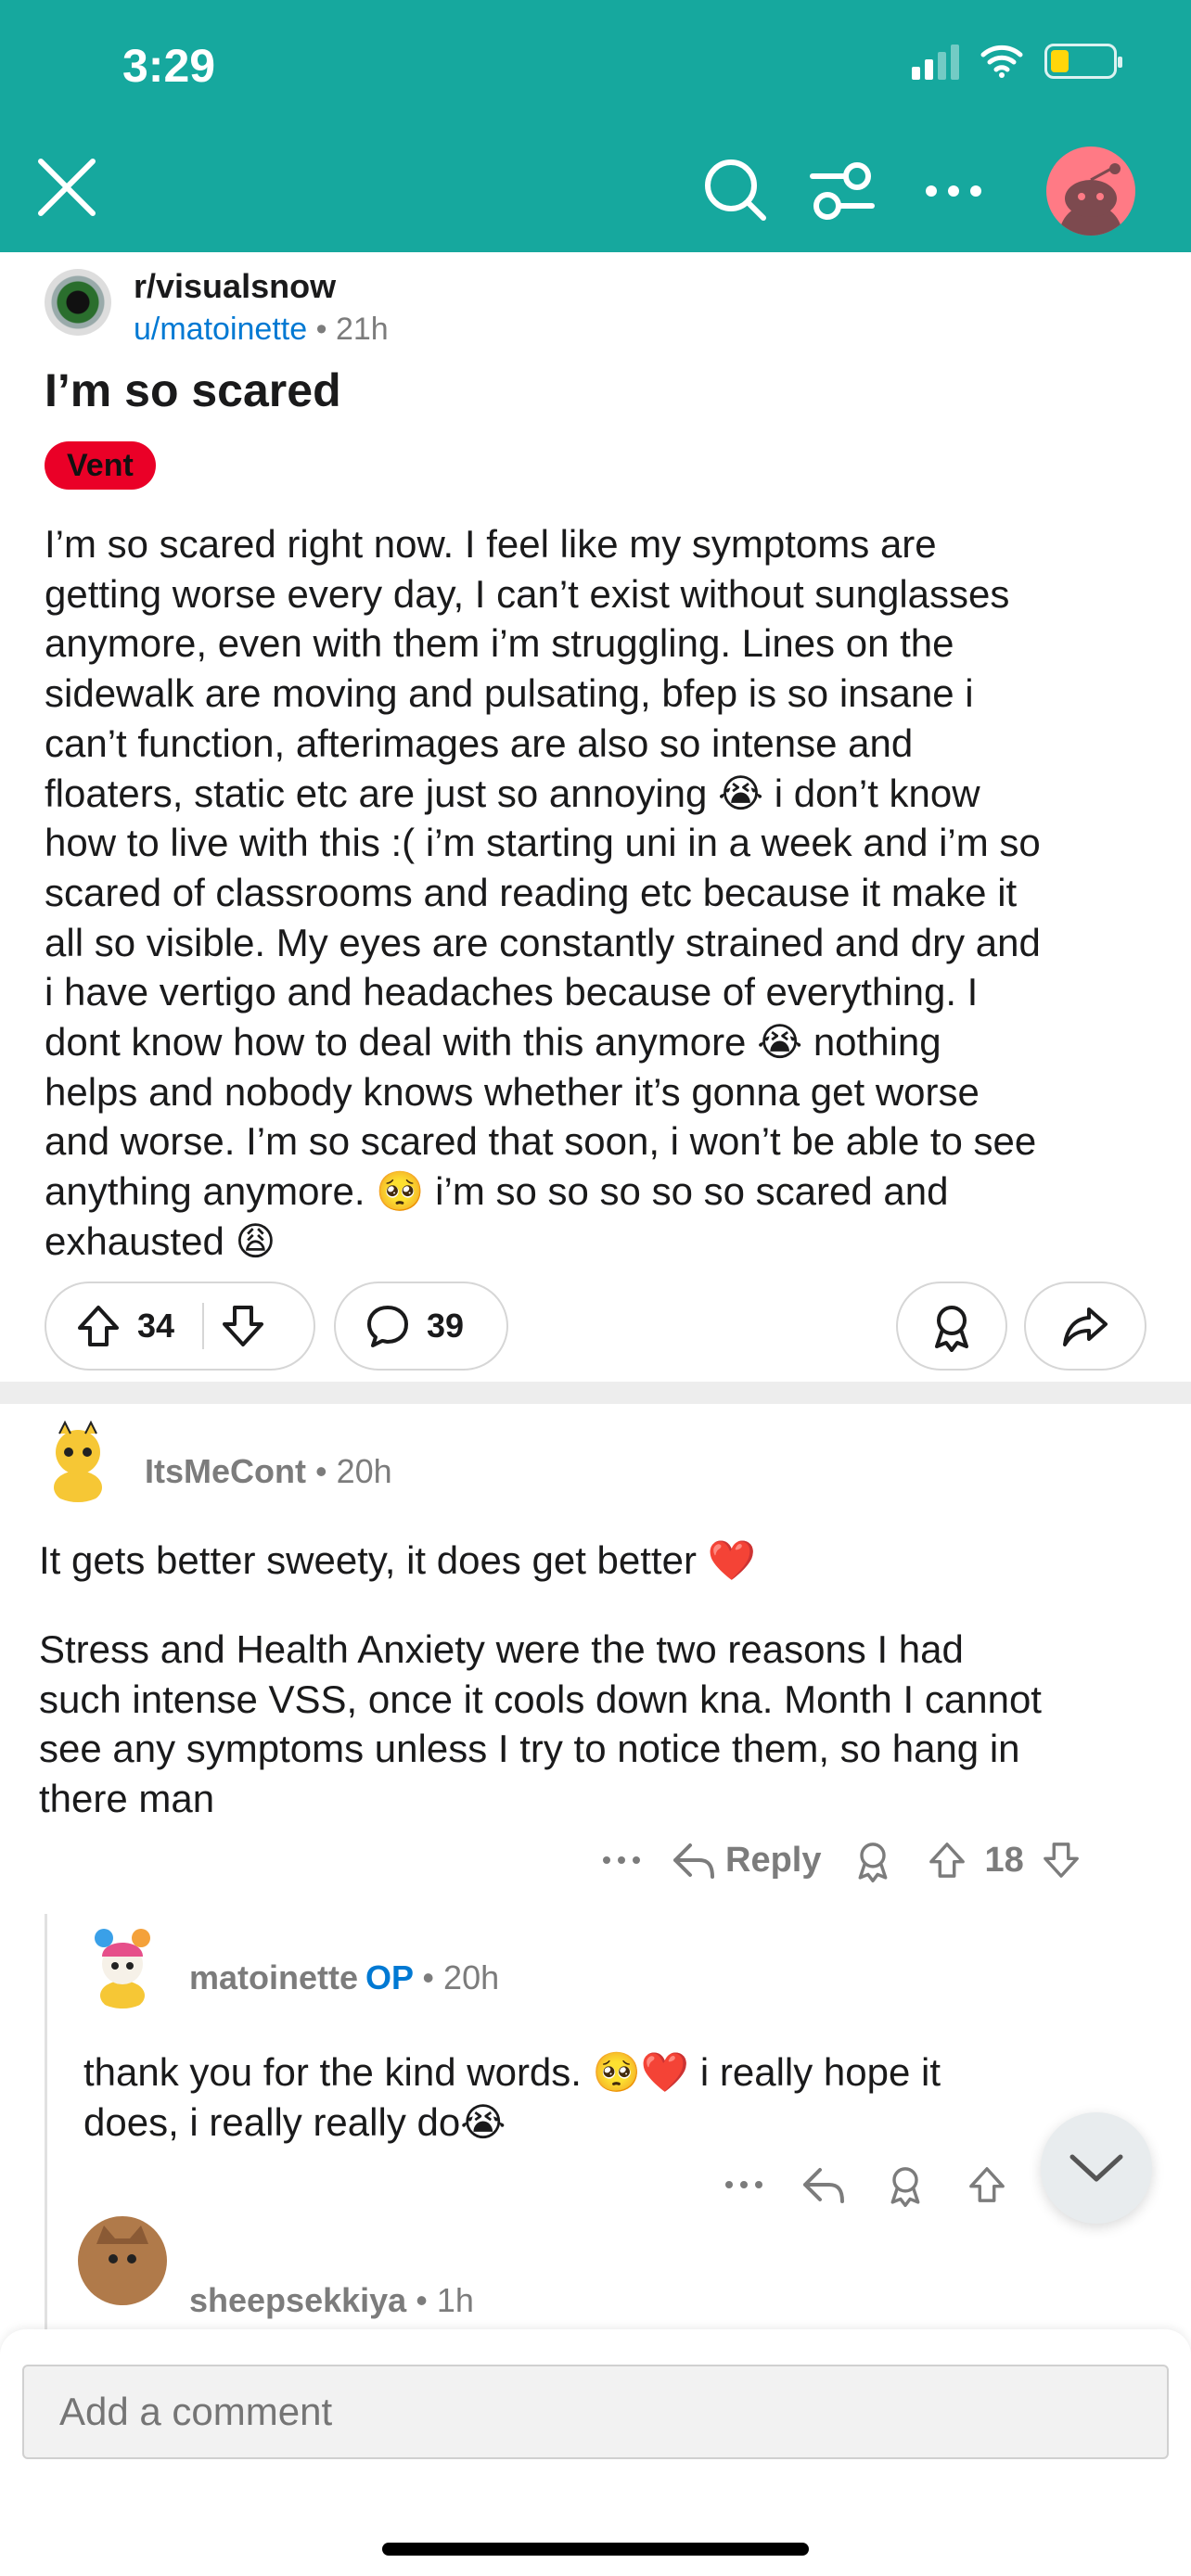 This screenshot has width=1191, height=2576. Describe the element at coordinates (455, 2300) in the screenshot. I see `comment-age: 1h` at that location.